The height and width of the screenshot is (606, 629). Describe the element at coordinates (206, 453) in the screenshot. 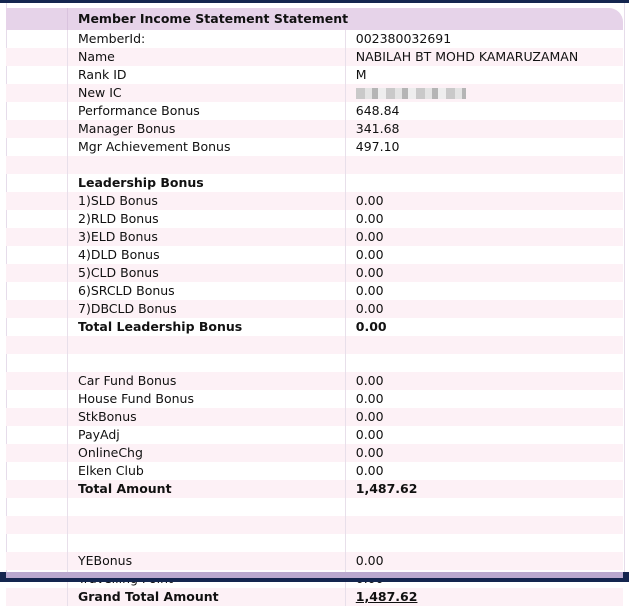

I see `row-label: OnlineChg` at that location.